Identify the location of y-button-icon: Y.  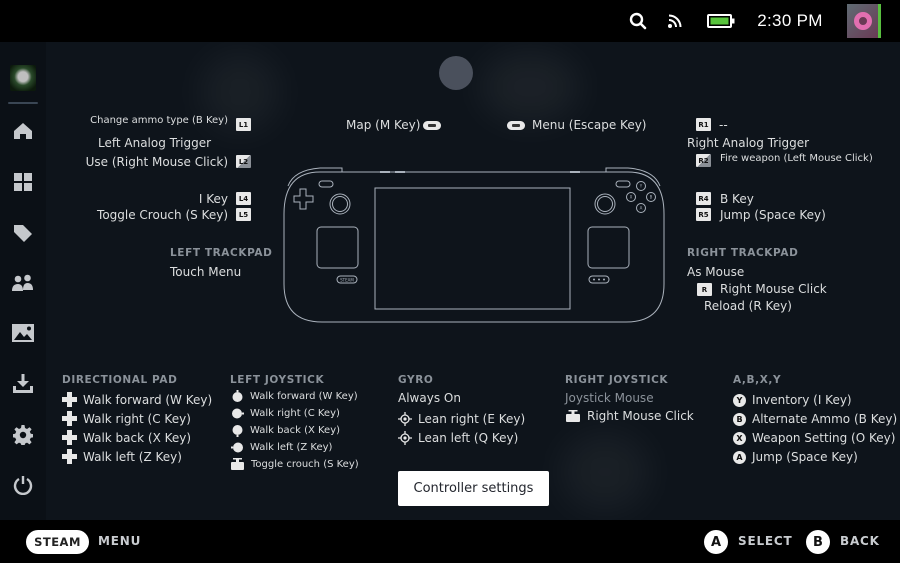
(739, 400).